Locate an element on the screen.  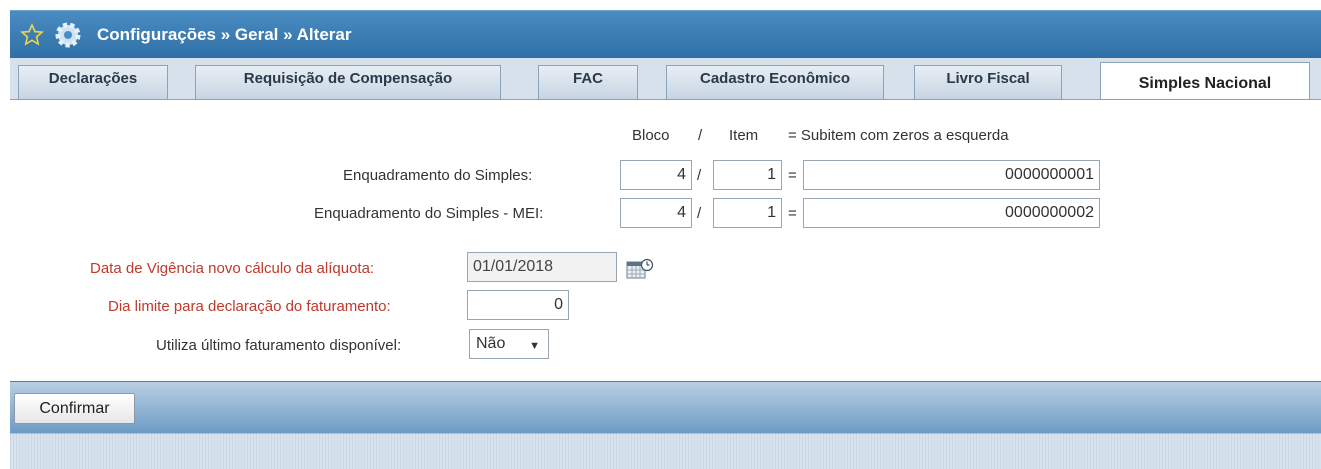
tab-declaracoes: Declarações is located at coordinates (93, 82).